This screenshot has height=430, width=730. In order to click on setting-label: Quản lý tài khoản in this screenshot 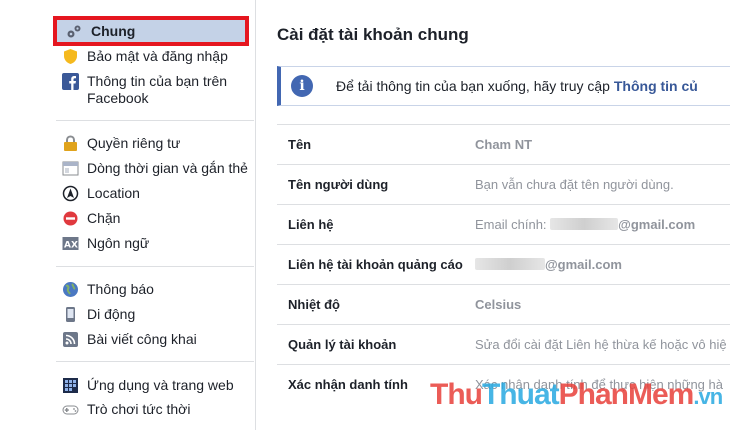, I will do `click(342, 344)`.